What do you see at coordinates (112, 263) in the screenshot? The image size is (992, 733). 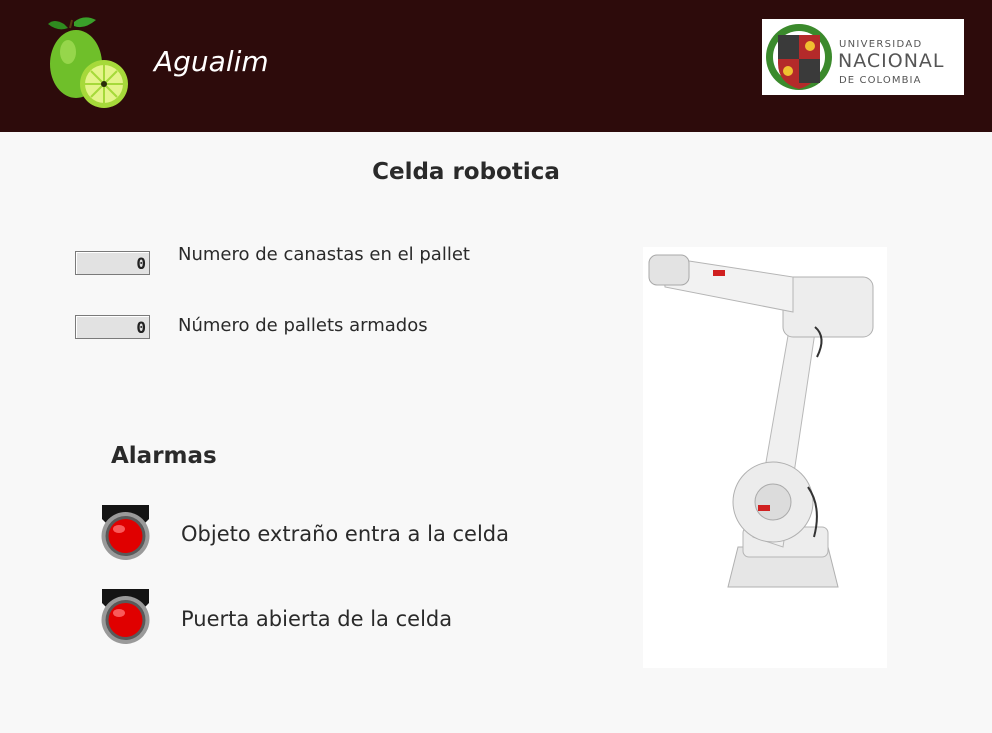 I see `baskets-count-field: 0` at bounding box center [112, 263].